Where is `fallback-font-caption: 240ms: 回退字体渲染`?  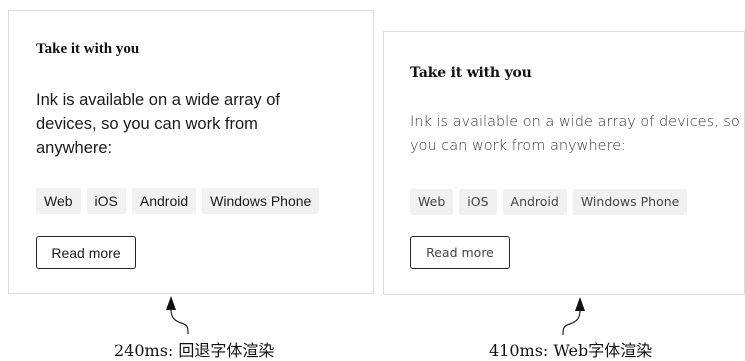 fallback-font-caption: 240ms: 回退字体渲染 is located at coordinates (194, 350).